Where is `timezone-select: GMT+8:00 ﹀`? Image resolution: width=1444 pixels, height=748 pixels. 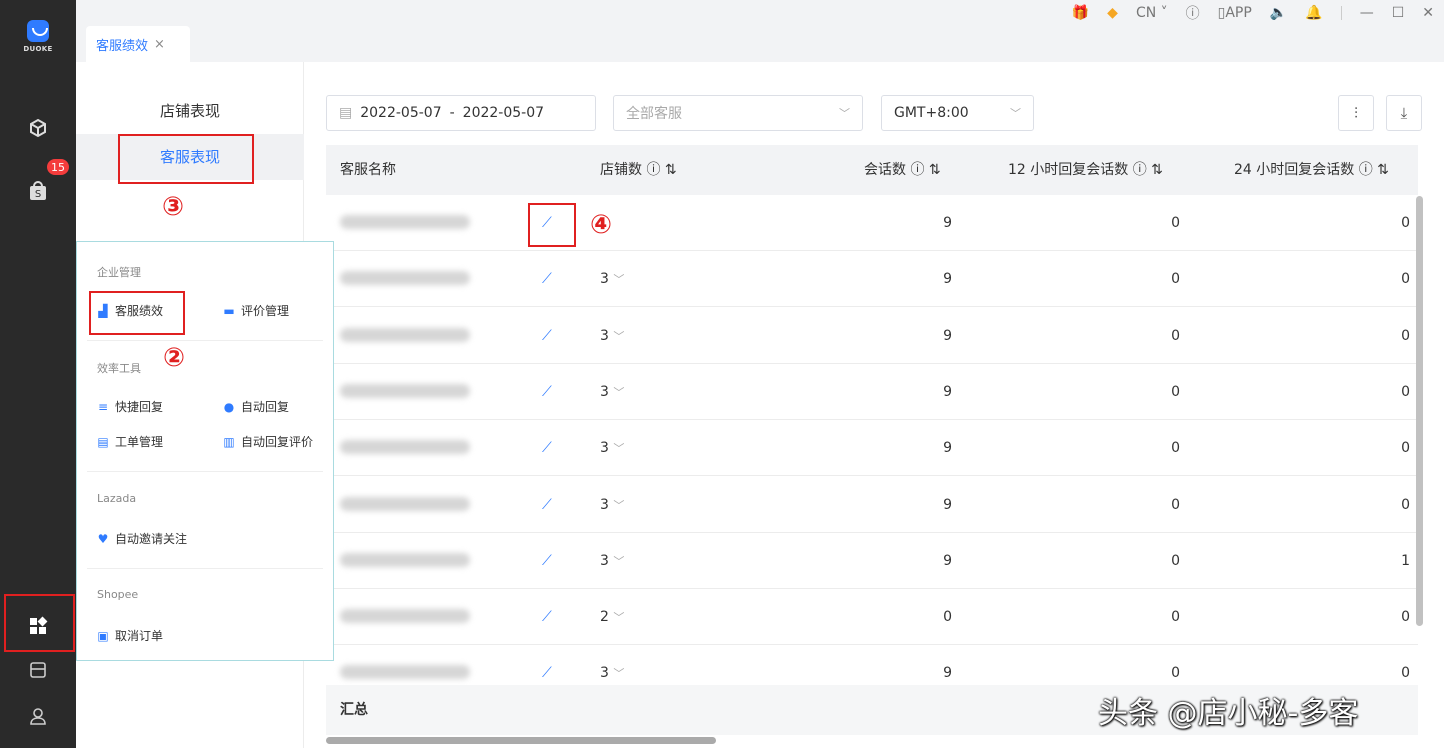 timezone-select: GMT+8:00 ﹀ is located at coordinates (957, 113).